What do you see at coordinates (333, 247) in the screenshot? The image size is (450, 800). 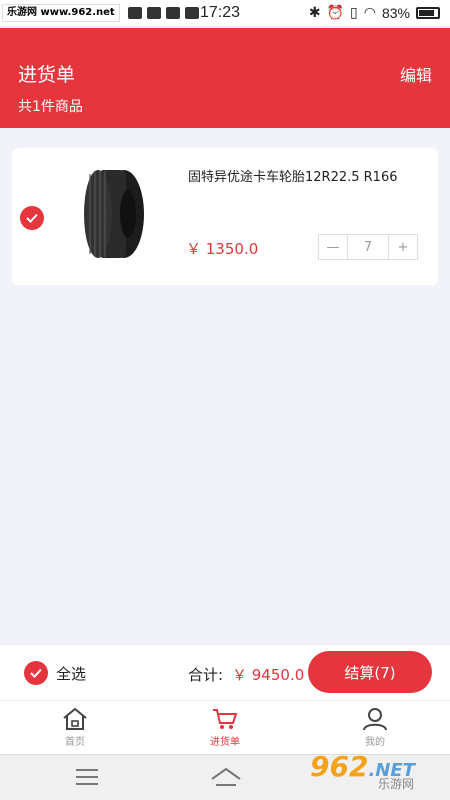 I see `decrement-button: —` at bounding box center [333, 247].